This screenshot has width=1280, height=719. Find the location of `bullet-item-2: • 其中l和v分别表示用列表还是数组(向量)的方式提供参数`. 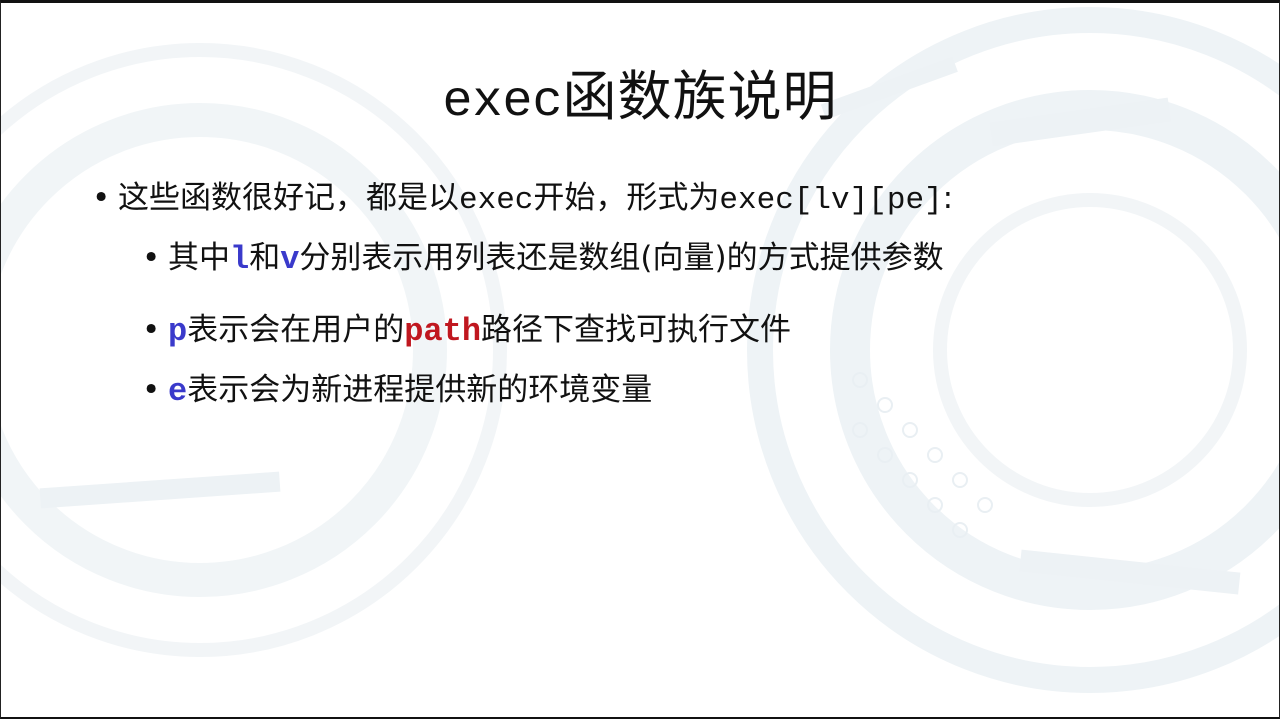

bullet-item-2: • 其中l和v分别表示用列表还是数组(向量)的方式提供参数 is located at coordinates (543, 255).